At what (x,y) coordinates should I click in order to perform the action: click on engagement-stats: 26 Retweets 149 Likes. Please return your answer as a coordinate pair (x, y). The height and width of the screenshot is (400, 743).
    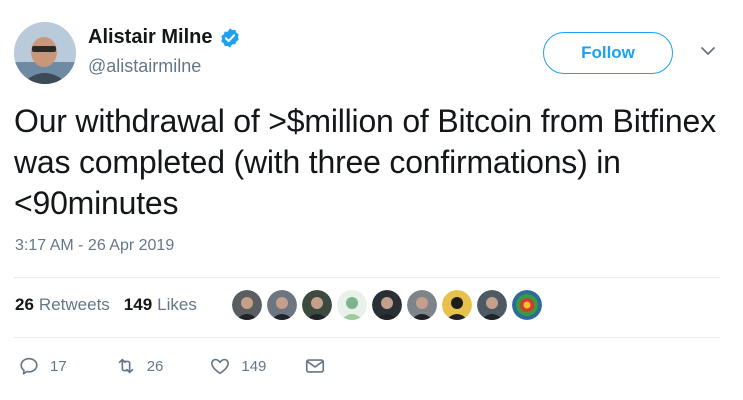
    Looking at the image, I should click on (106, 305).